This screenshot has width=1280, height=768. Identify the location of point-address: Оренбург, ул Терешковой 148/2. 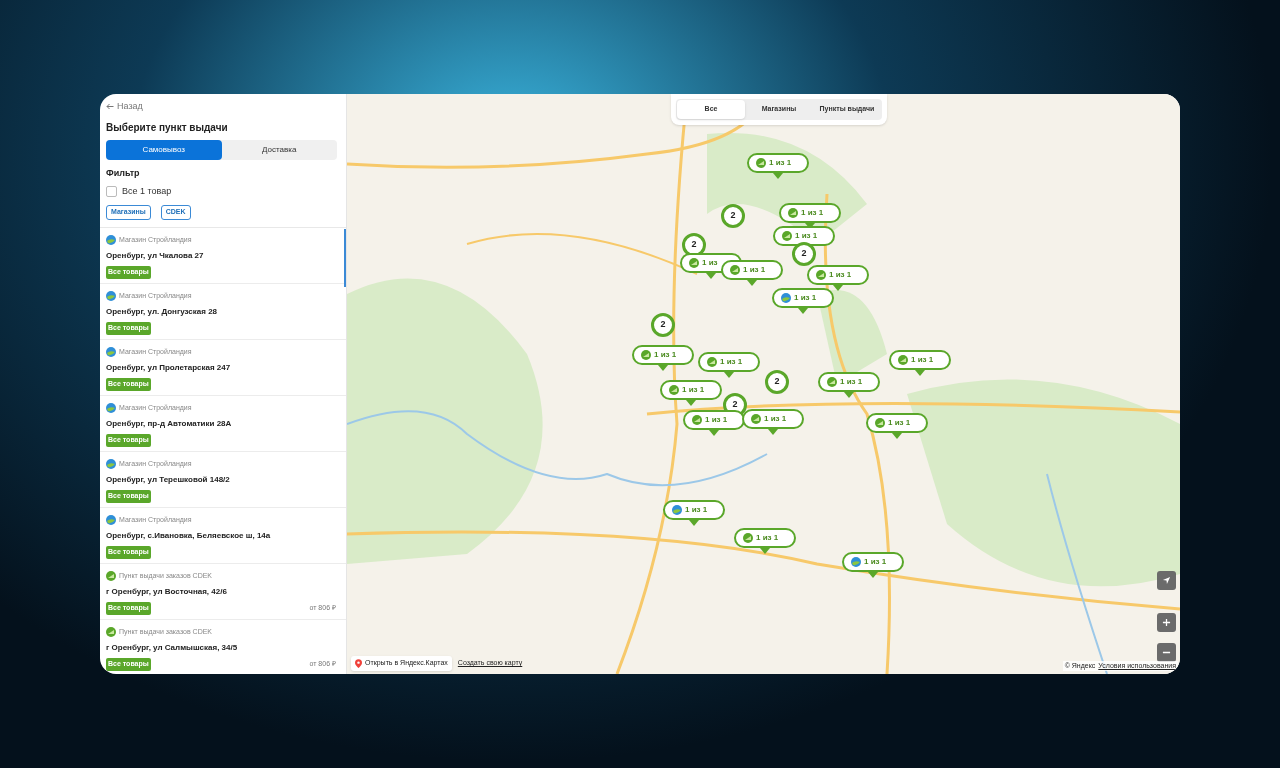
(168, 480).